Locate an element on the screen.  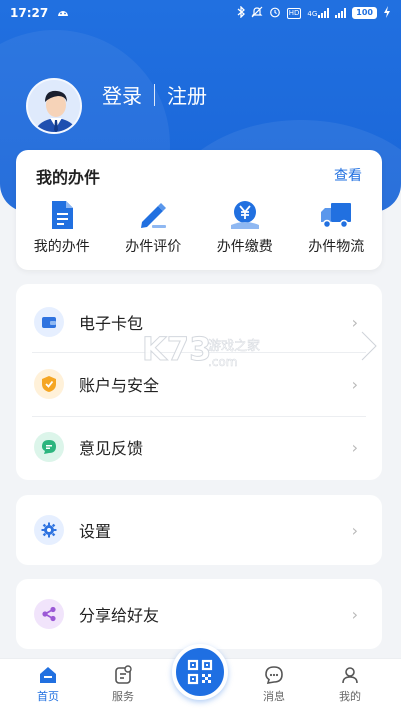
menu-item-settings: 设置 › is located at coordinates (199, 530).